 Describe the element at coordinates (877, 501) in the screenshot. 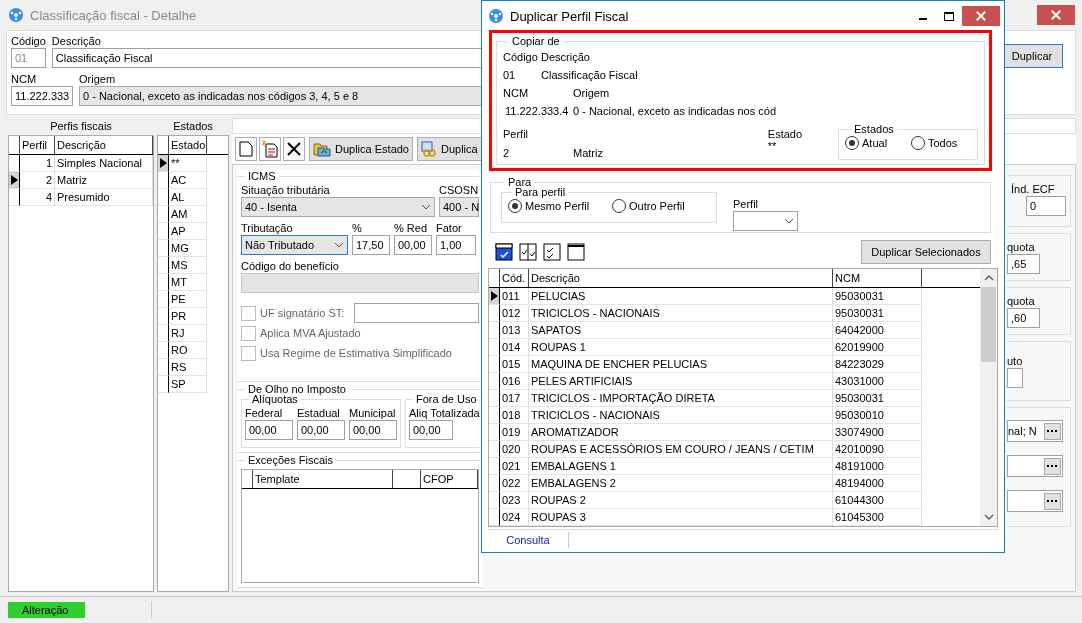

I see `table-cell: 61044300` at that location.